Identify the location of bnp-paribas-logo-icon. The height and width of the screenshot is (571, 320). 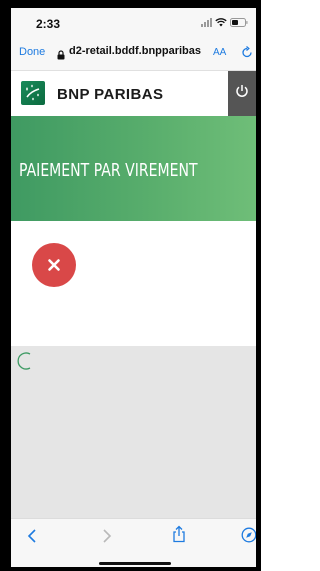
(33, 93).